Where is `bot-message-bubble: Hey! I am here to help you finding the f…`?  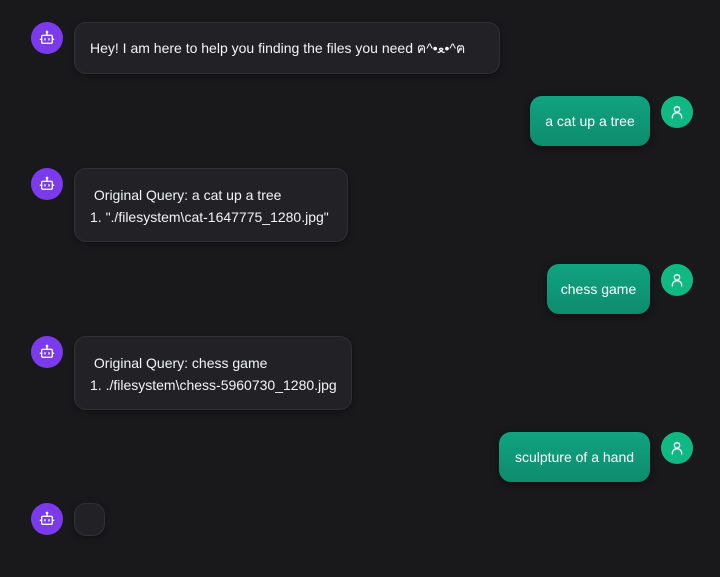
bot-message-bubble: Hey! I am here to help you finding the f… is located at coordinates (287, 48).